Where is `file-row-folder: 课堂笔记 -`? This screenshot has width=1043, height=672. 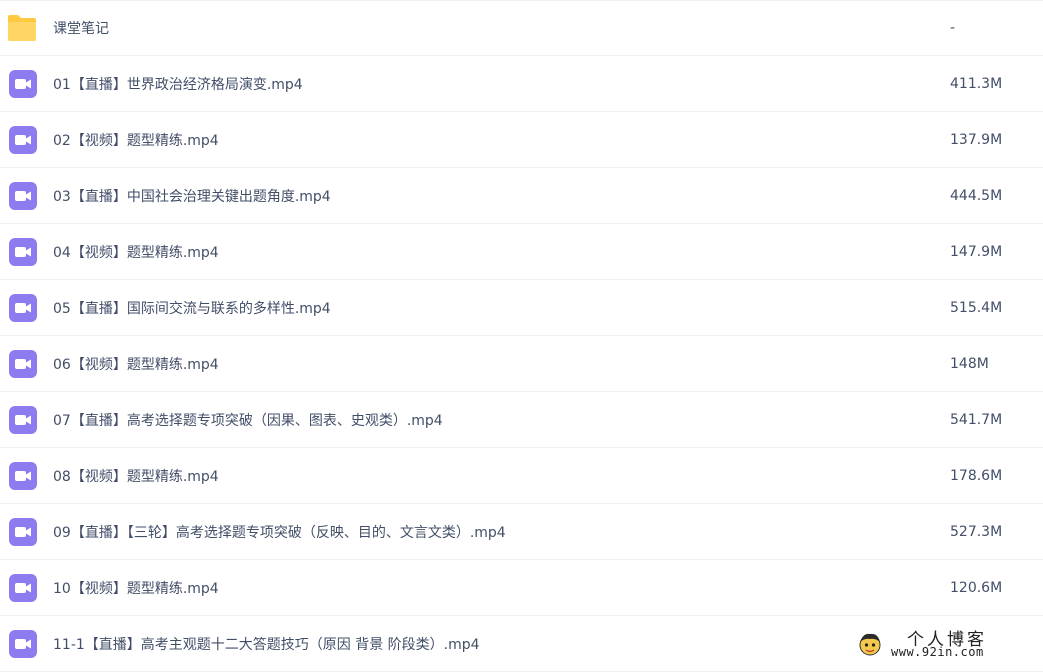
file-row-folder: 课堂笔记 - is located at coordinates (521, 28).